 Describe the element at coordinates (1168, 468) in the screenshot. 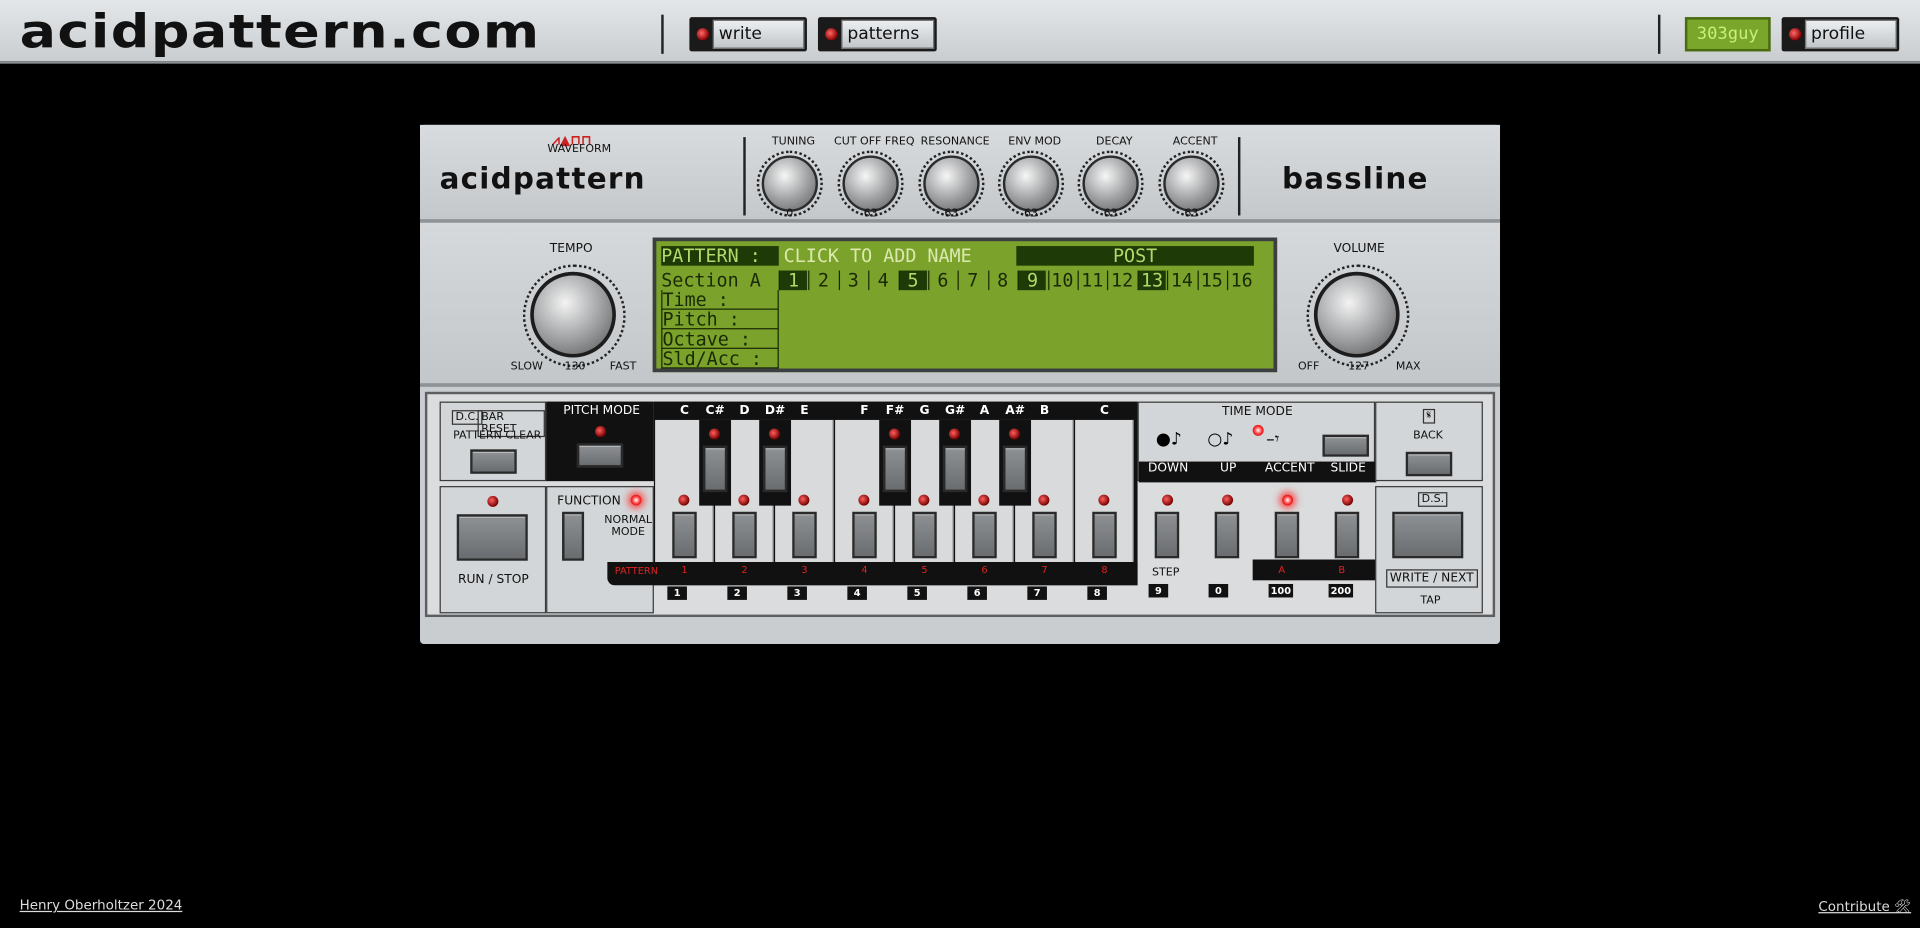

I see `mode-label: DOWN` at that location.